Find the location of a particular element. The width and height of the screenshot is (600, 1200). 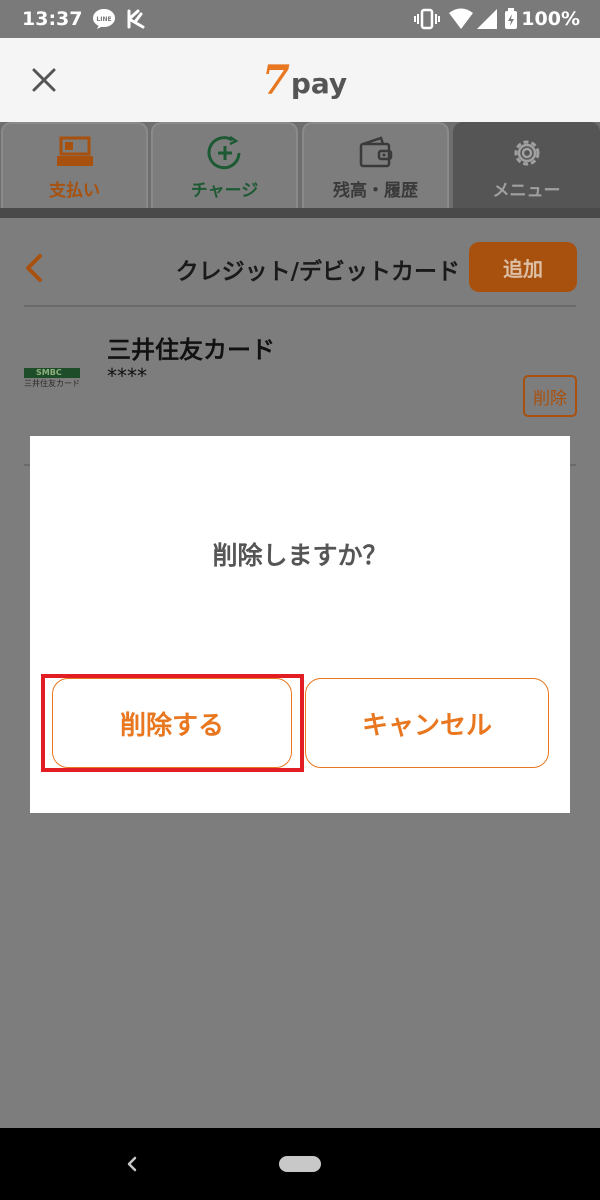

card-logo-name: 三井住友カード is located at coordinates (52, 383).